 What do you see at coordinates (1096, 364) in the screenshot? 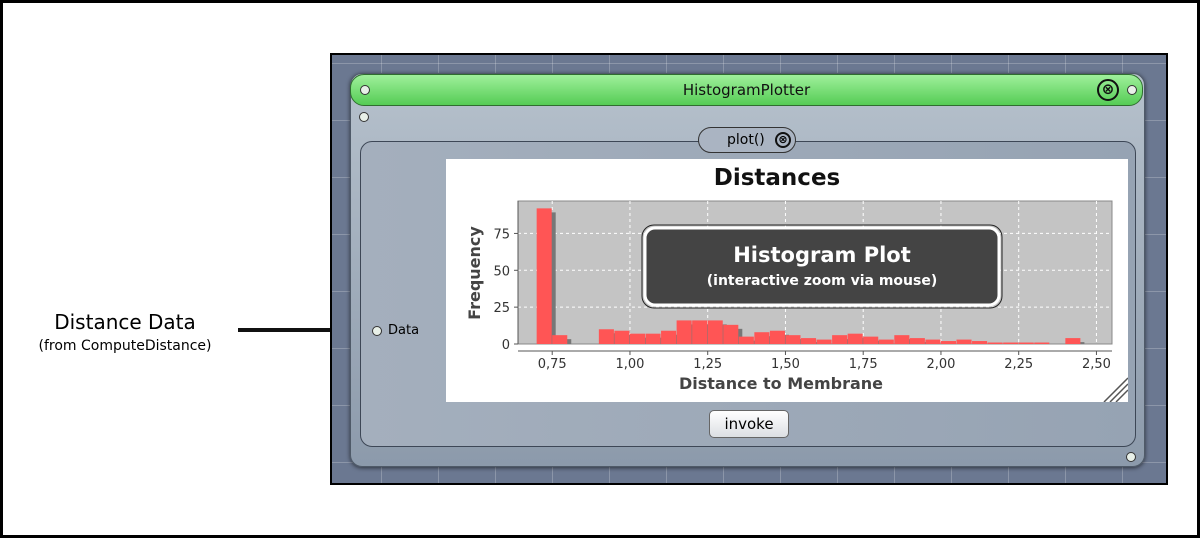
I see `x-tick-label: 2,50` at bounding box center [1096, 364].